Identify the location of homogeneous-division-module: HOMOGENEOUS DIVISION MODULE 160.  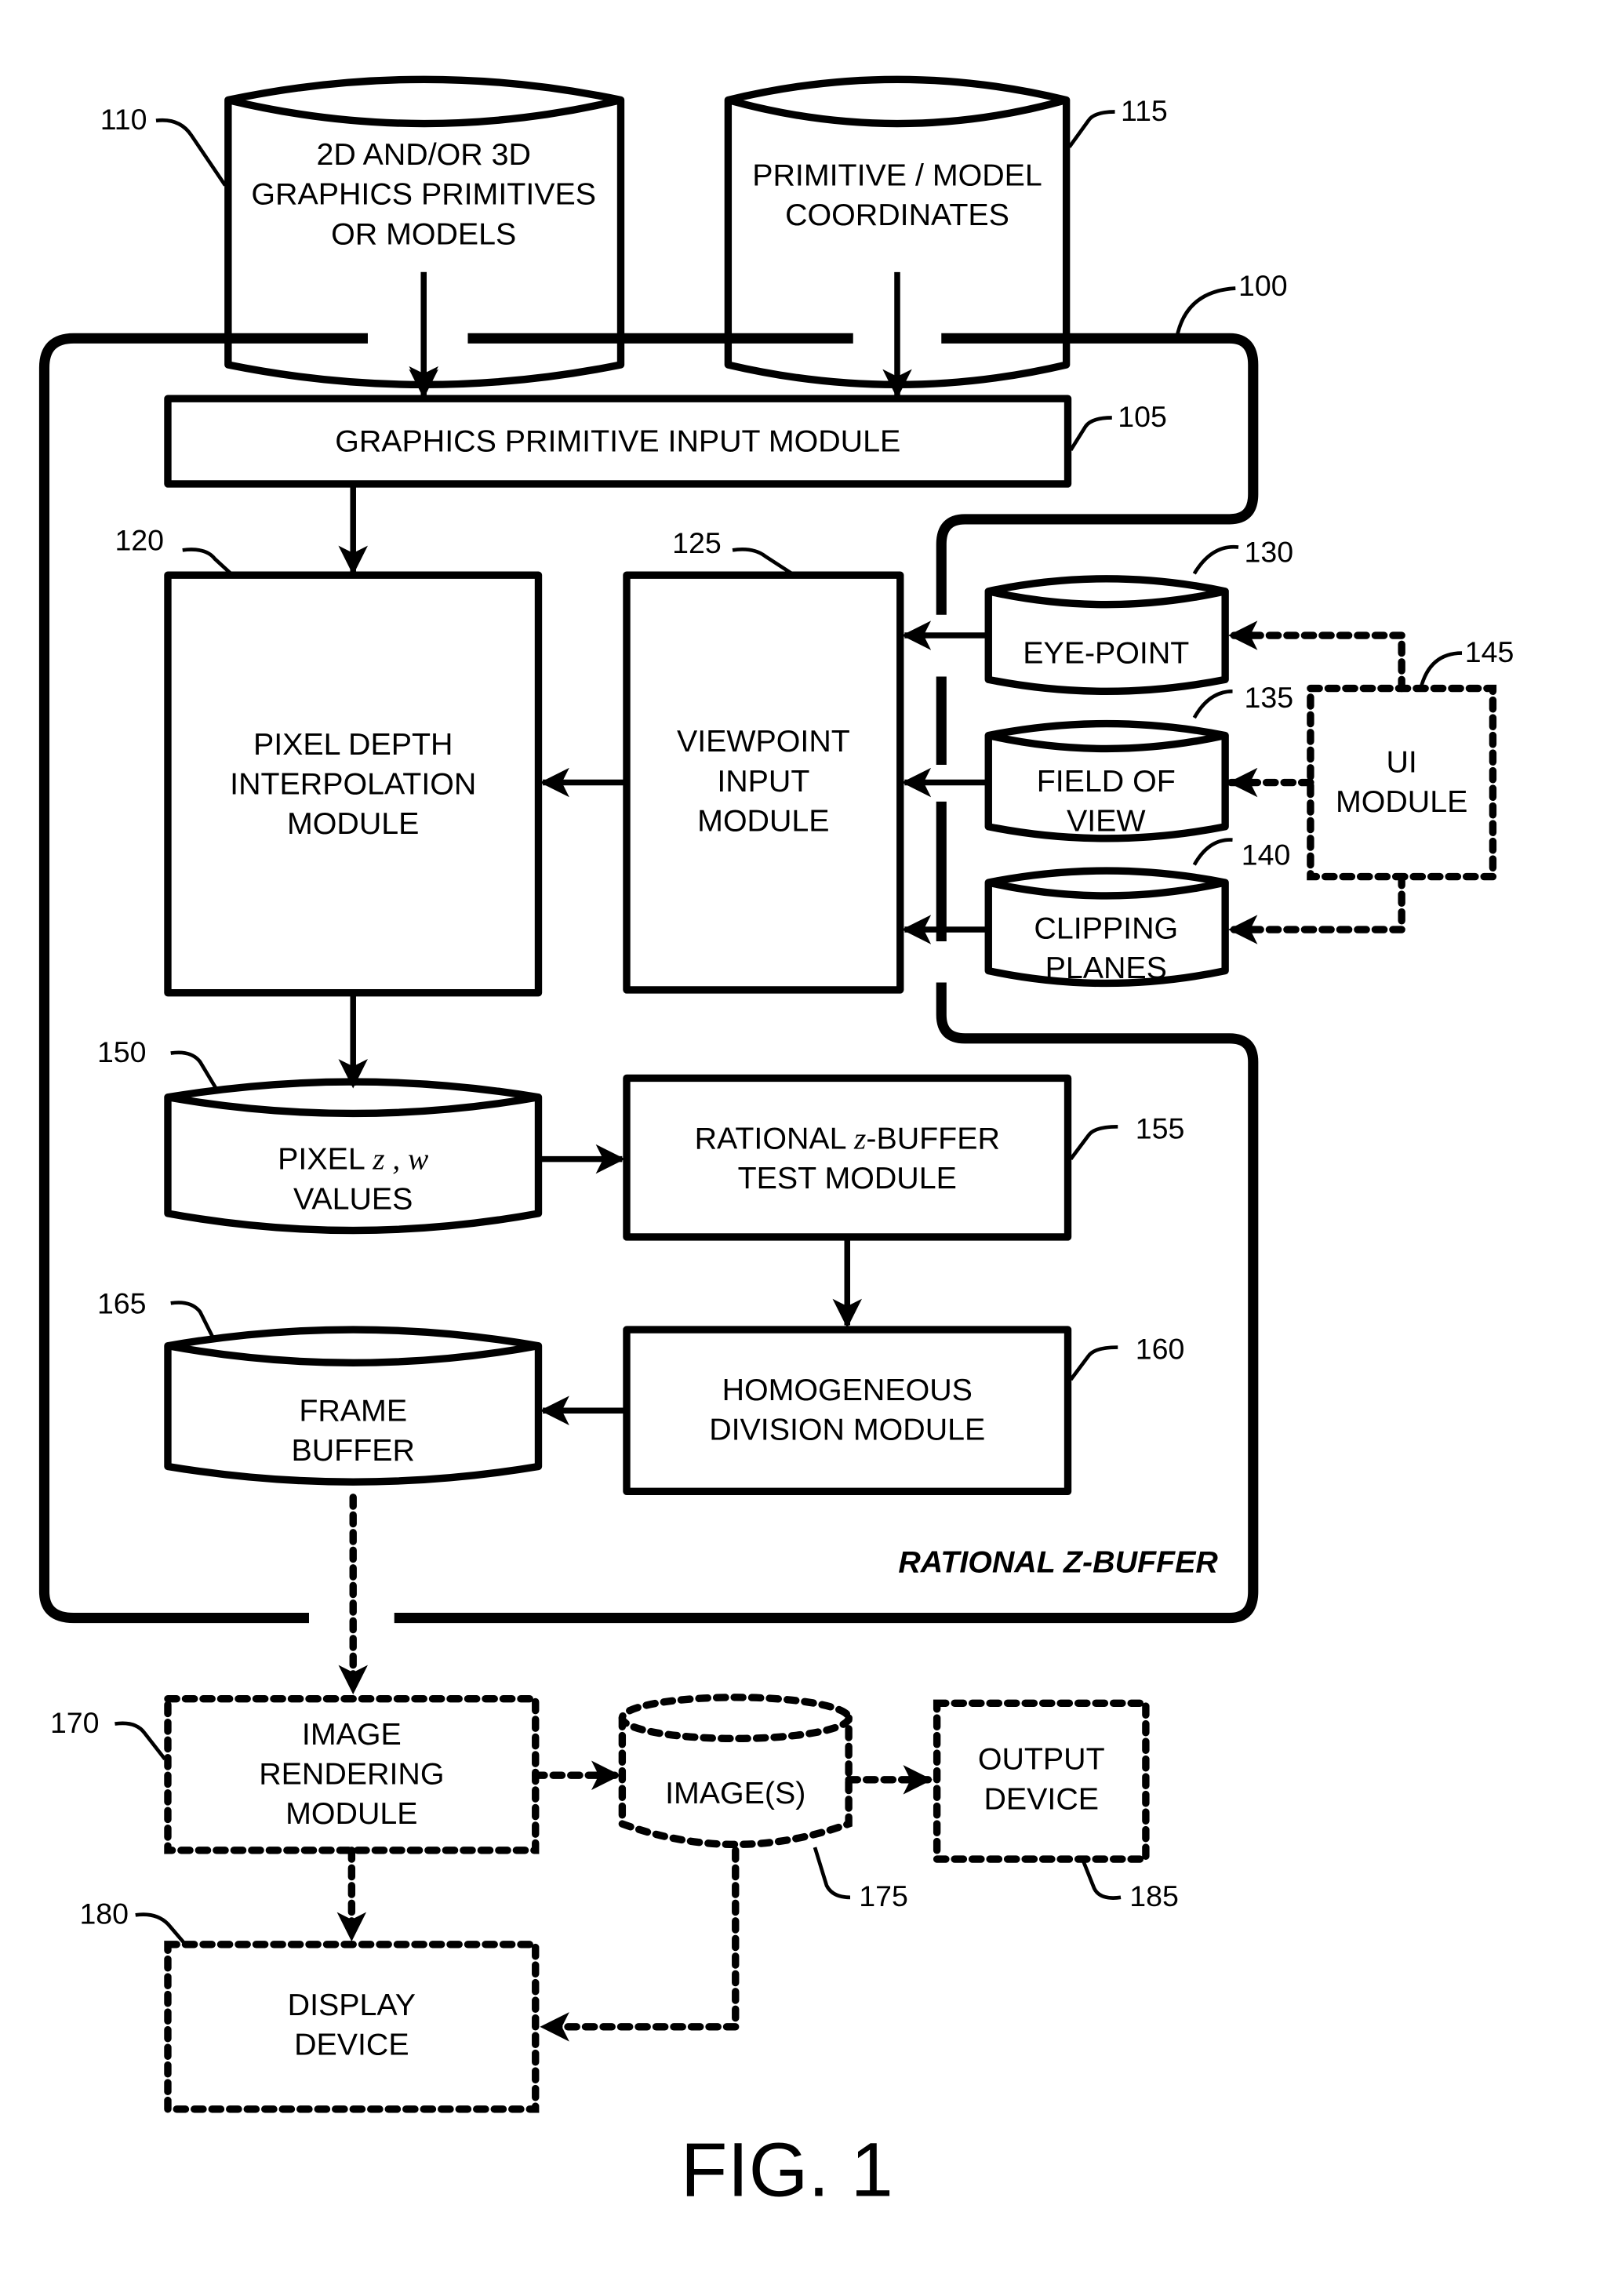
(904, 1411).